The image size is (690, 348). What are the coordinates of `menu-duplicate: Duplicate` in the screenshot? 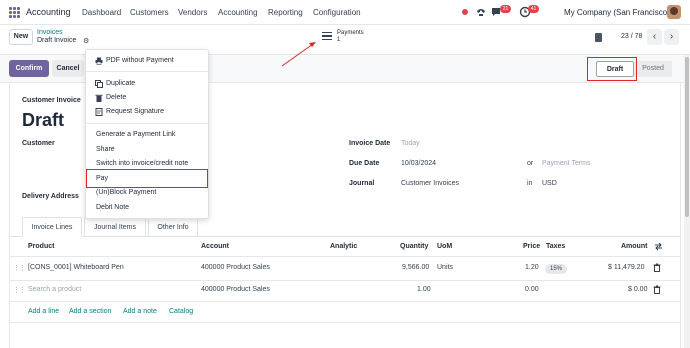 It's located at (120, 83).